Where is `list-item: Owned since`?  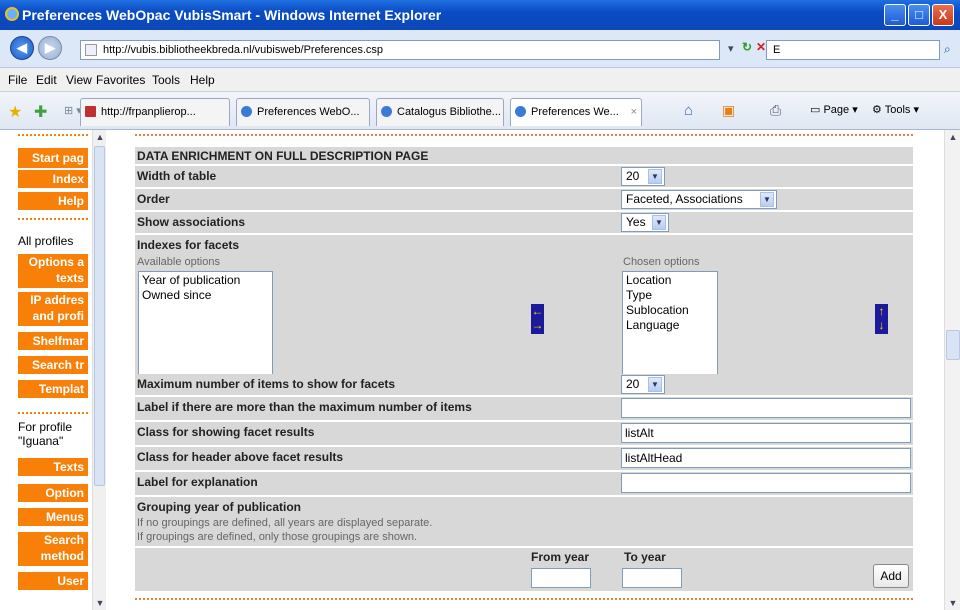
list-item: Owned since is located at coordinates (205, 295).